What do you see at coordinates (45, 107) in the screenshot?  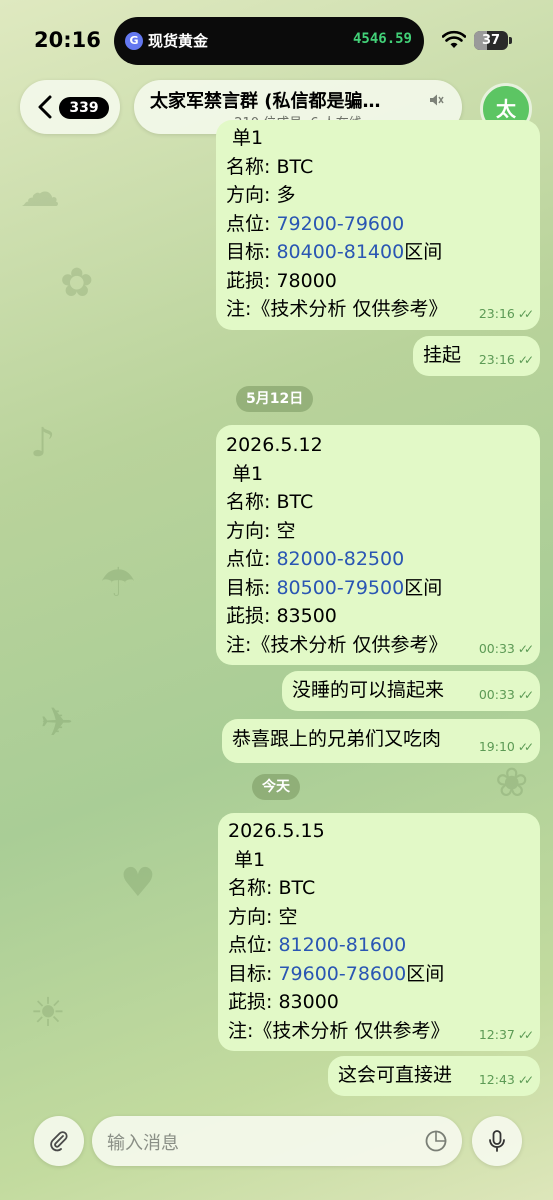 I see `chevron-left-icon` at bounding box center [45, 107].